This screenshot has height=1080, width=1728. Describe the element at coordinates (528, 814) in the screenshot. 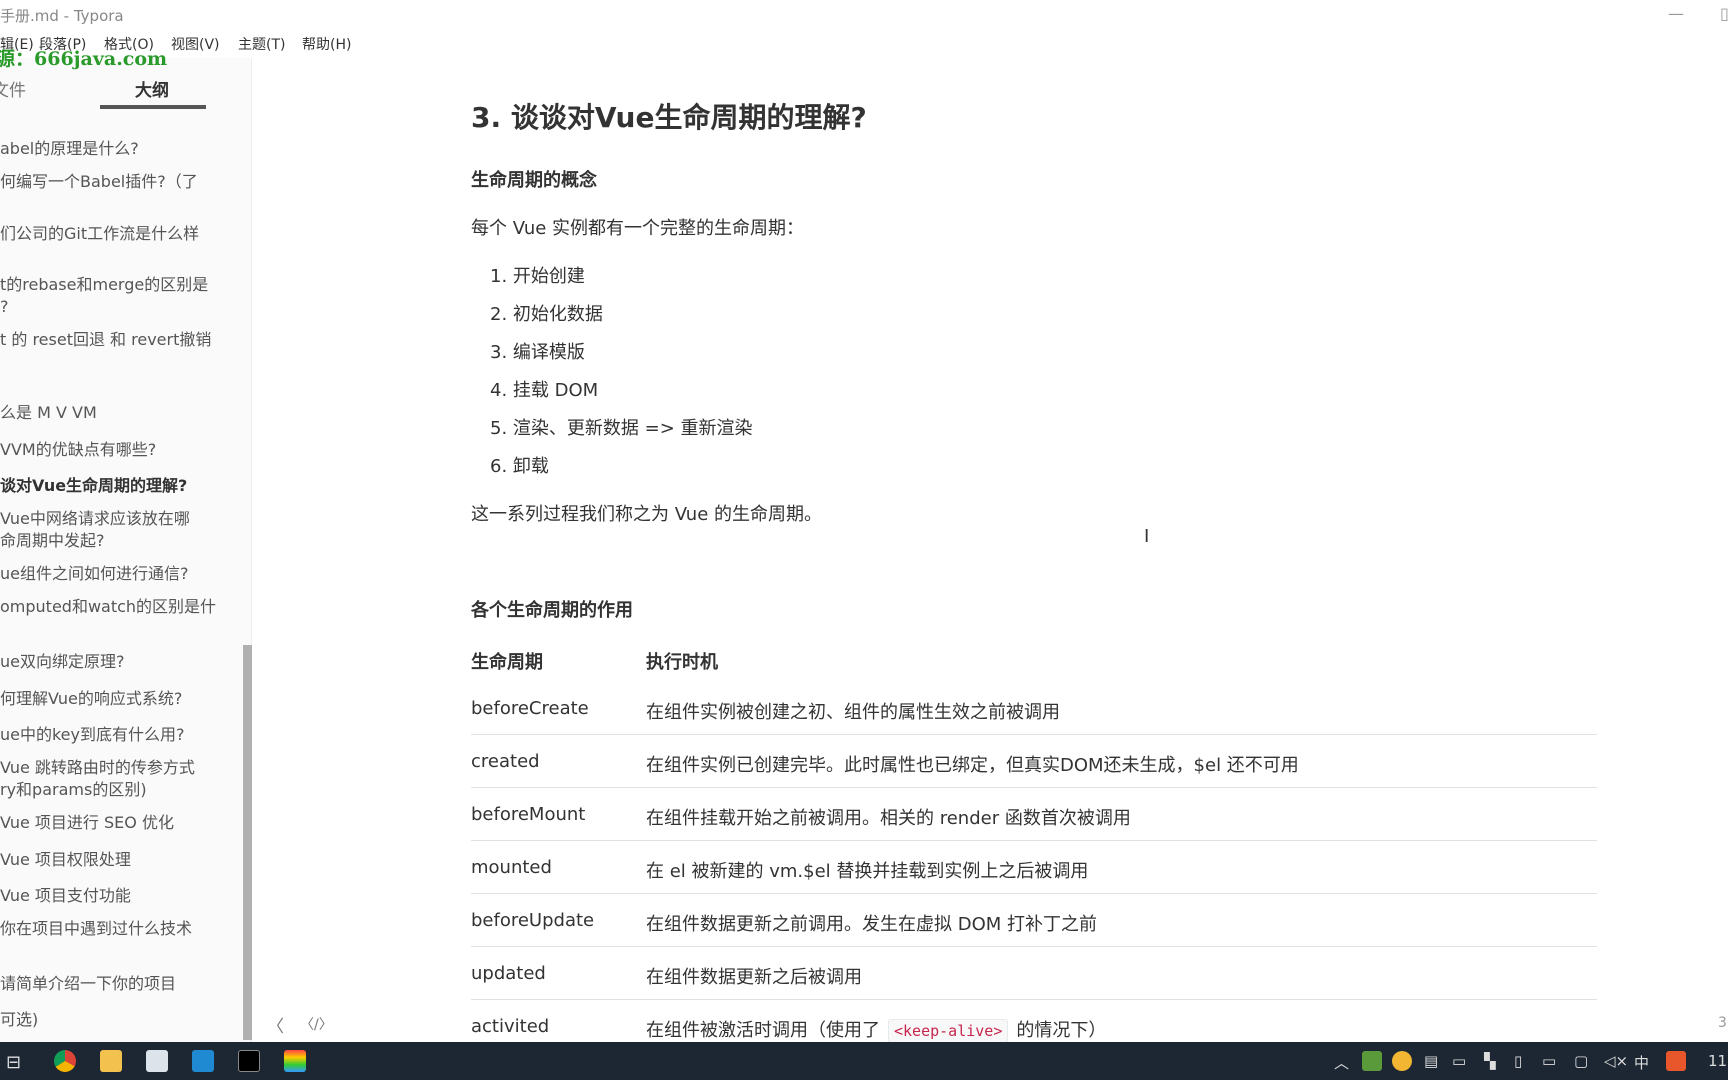

I see `table-cell-hook: beforeMount` at that location.